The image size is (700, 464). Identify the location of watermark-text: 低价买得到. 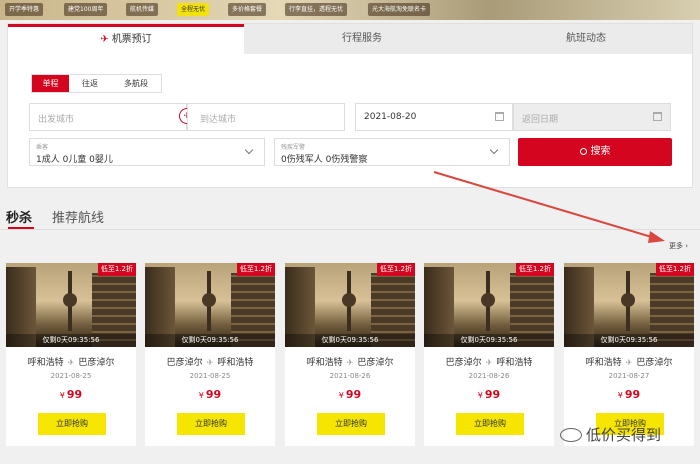
(624, 435).